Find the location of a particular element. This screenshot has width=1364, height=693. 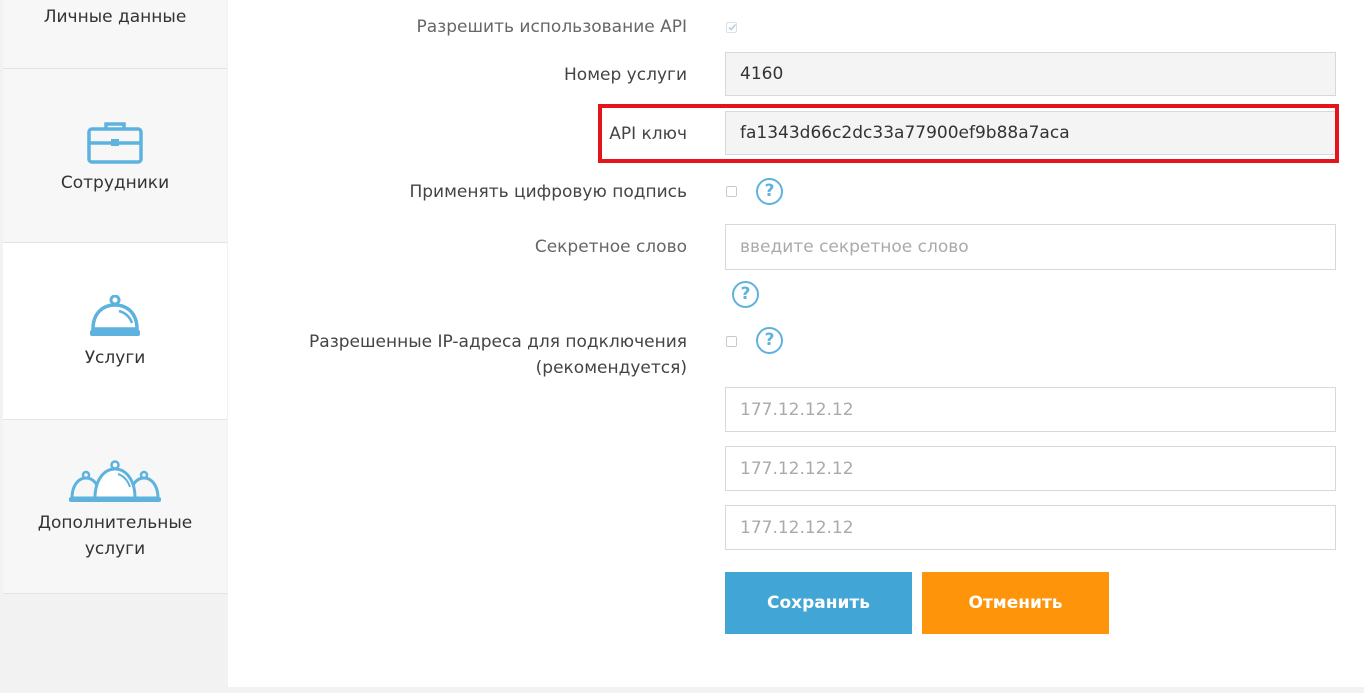

cancel-button: Отменить is located at coordinates (1015, 603).